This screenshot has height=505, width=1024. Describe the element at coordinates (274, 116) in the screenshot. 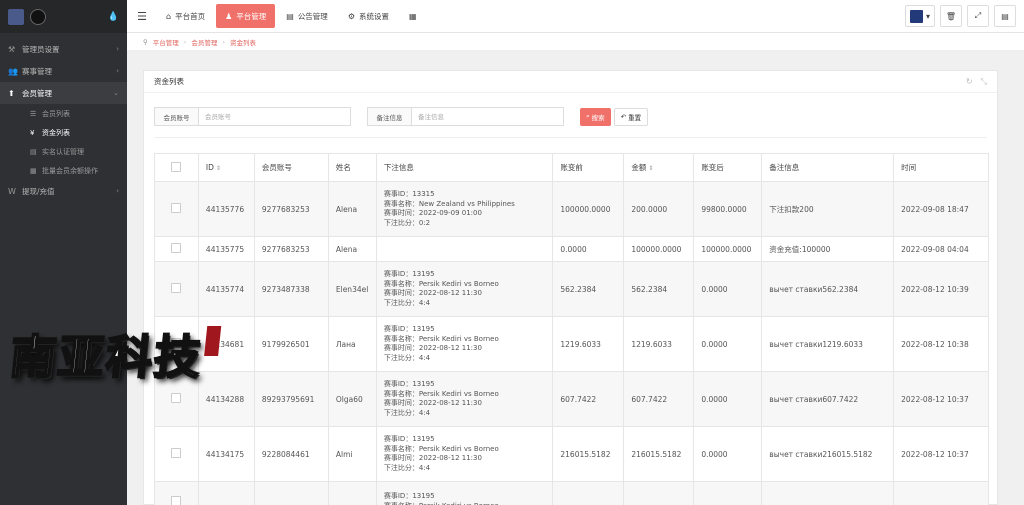

I see `account-input` at that location.